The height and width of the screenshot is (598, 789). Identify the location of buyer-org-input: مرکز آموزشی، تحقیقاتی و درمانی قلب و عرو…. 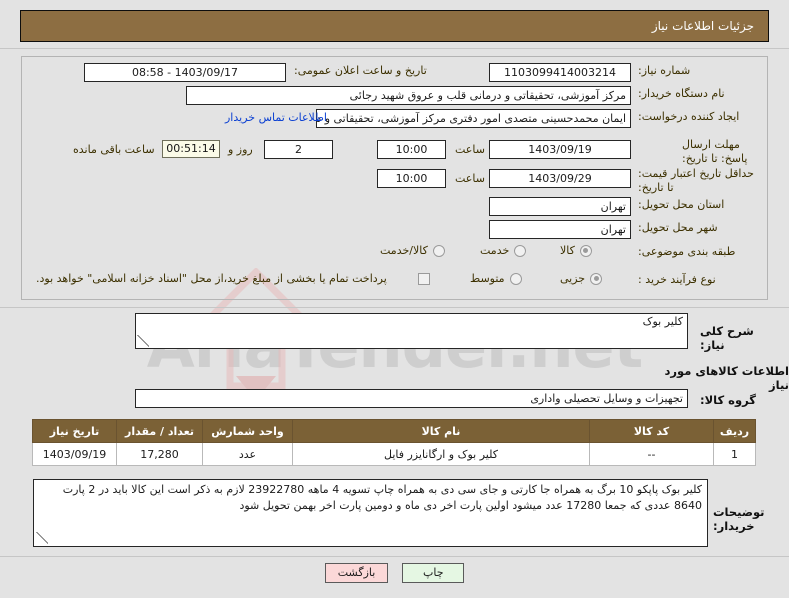
(408, 95).